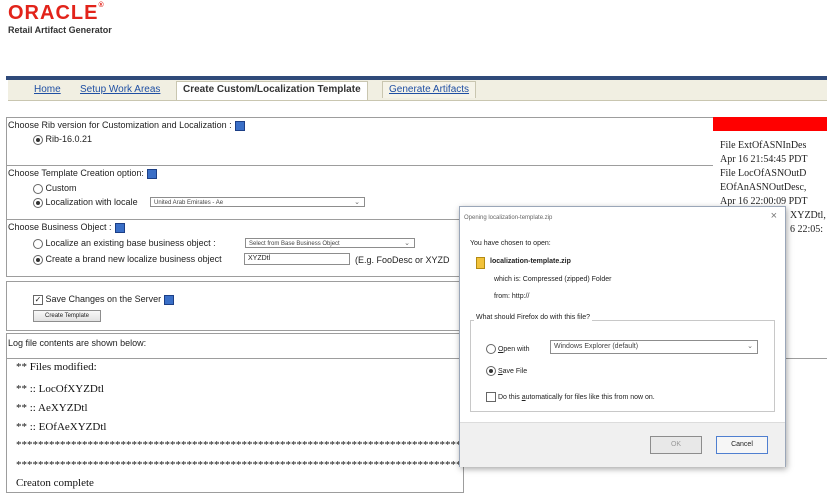  What do you see at coordinates (61, 188) in the screenshot?
I see `custom-label: Custom` at bounding box center [61, 188].